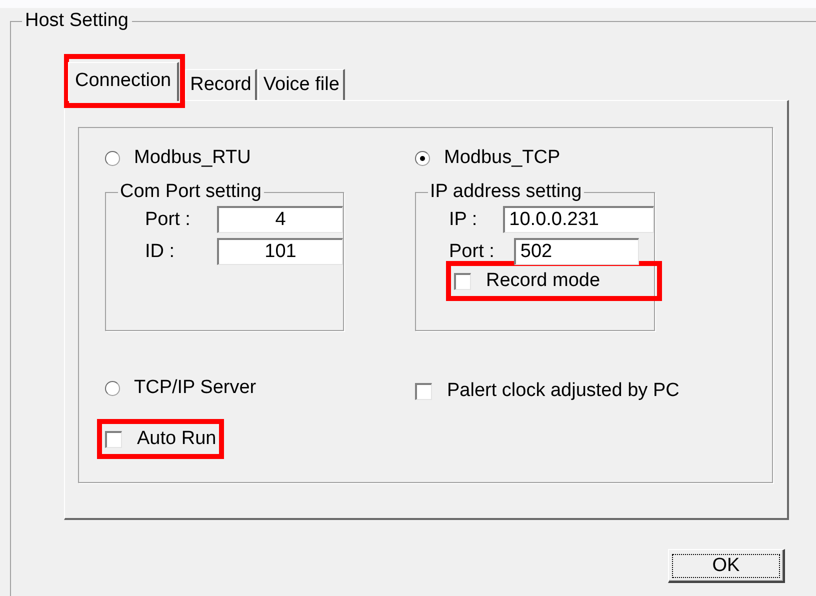 This screenshot has width=816, height=596. I want to click on input-field: 10.0.0.231, so click(578, 219).